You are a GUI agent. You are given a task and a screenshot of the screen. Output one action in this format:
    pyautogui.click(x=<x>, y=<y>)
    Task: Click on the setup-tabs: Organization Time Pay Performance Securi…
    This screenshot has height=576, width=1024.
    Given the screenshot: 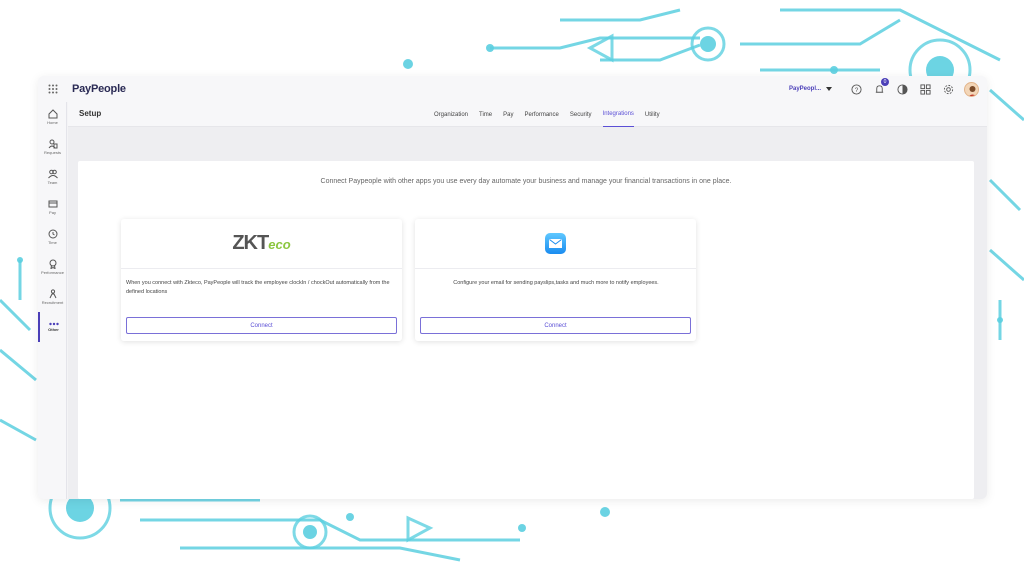 What is the action you would take?
    pyautogui.click(x=547, y=114)
    